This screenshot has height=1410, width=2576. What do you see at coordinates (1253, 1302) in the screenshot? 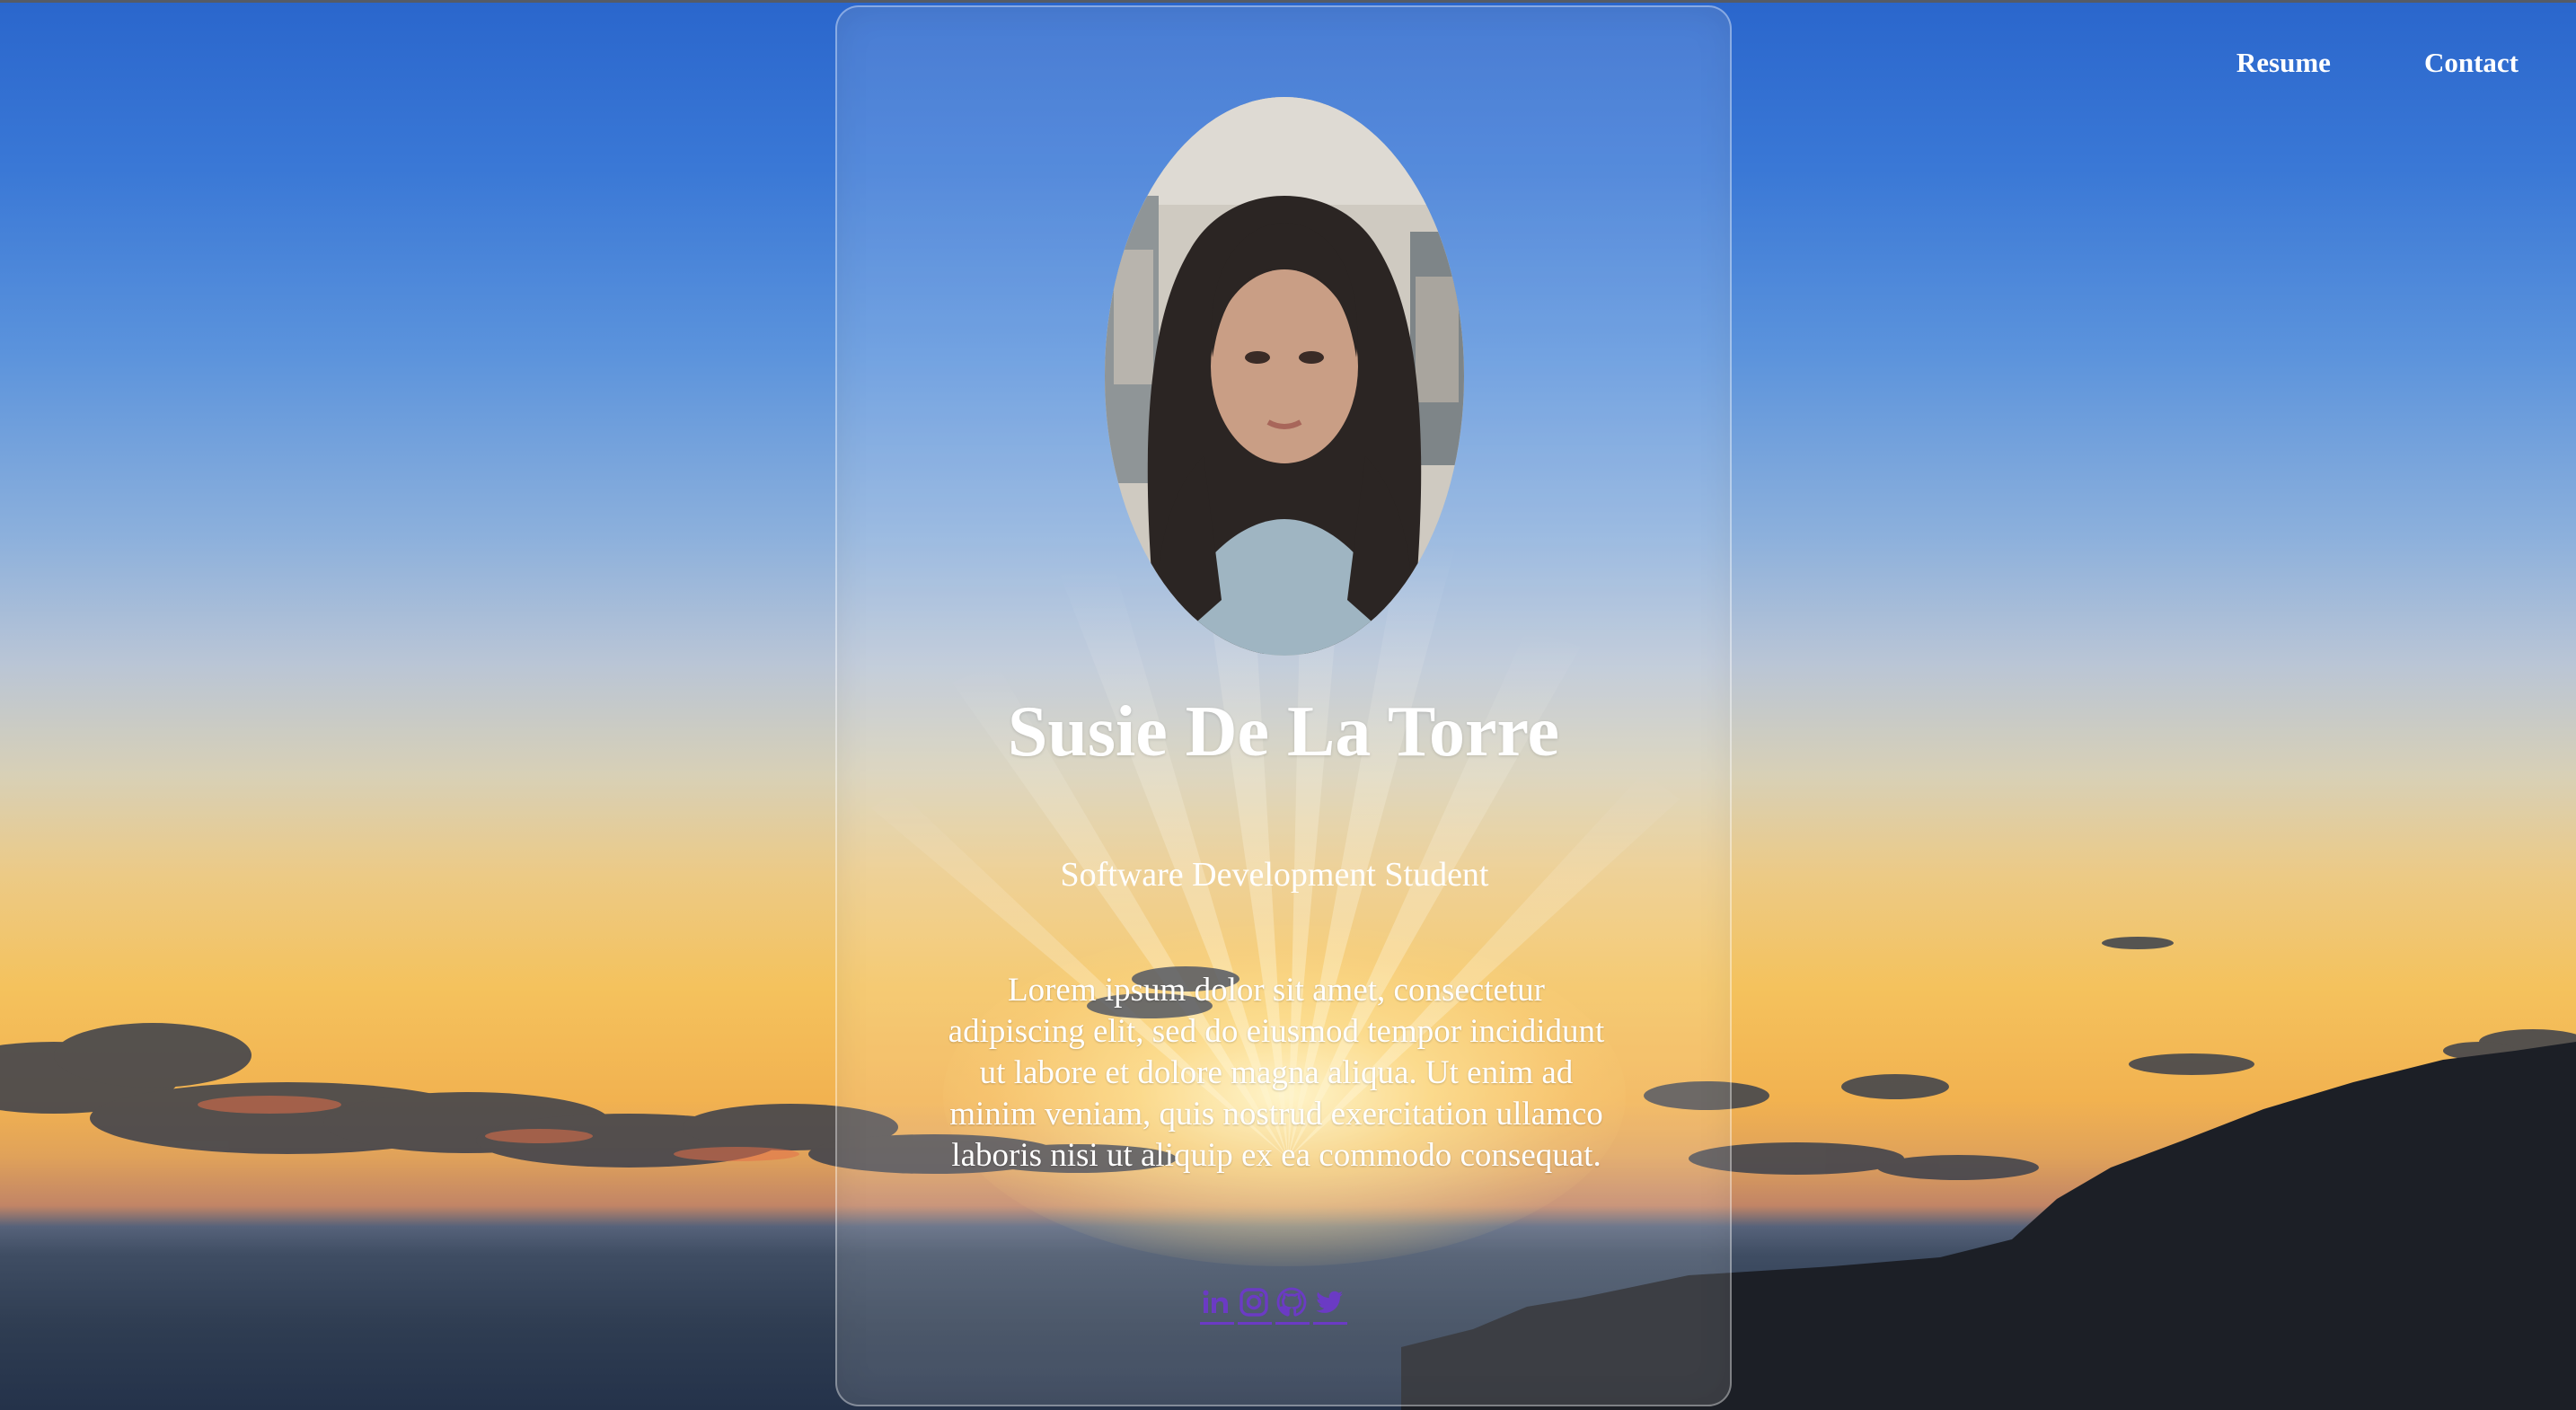
I see `instagram-icon` at bounding box center [1253, 1302].